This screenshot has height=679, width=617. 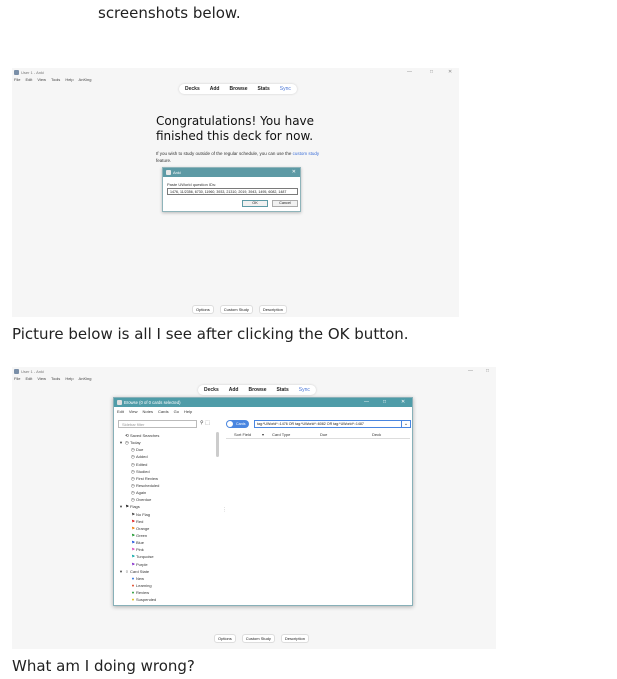 What do you see at coordinates (166, 585) in the screenshot?
I see `sidebar-item: ● Learning` at bounding box center [166, 585].